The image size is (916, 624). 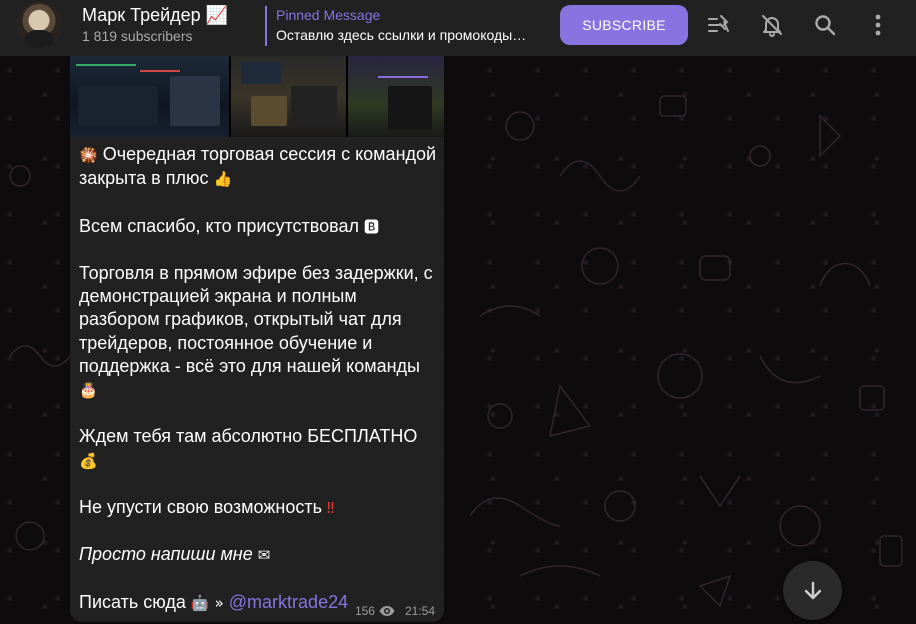 What do you see at coordinates (772, 25) in the screenshot?
I see `mute-bell-icon` at bounding box center [772, 25].